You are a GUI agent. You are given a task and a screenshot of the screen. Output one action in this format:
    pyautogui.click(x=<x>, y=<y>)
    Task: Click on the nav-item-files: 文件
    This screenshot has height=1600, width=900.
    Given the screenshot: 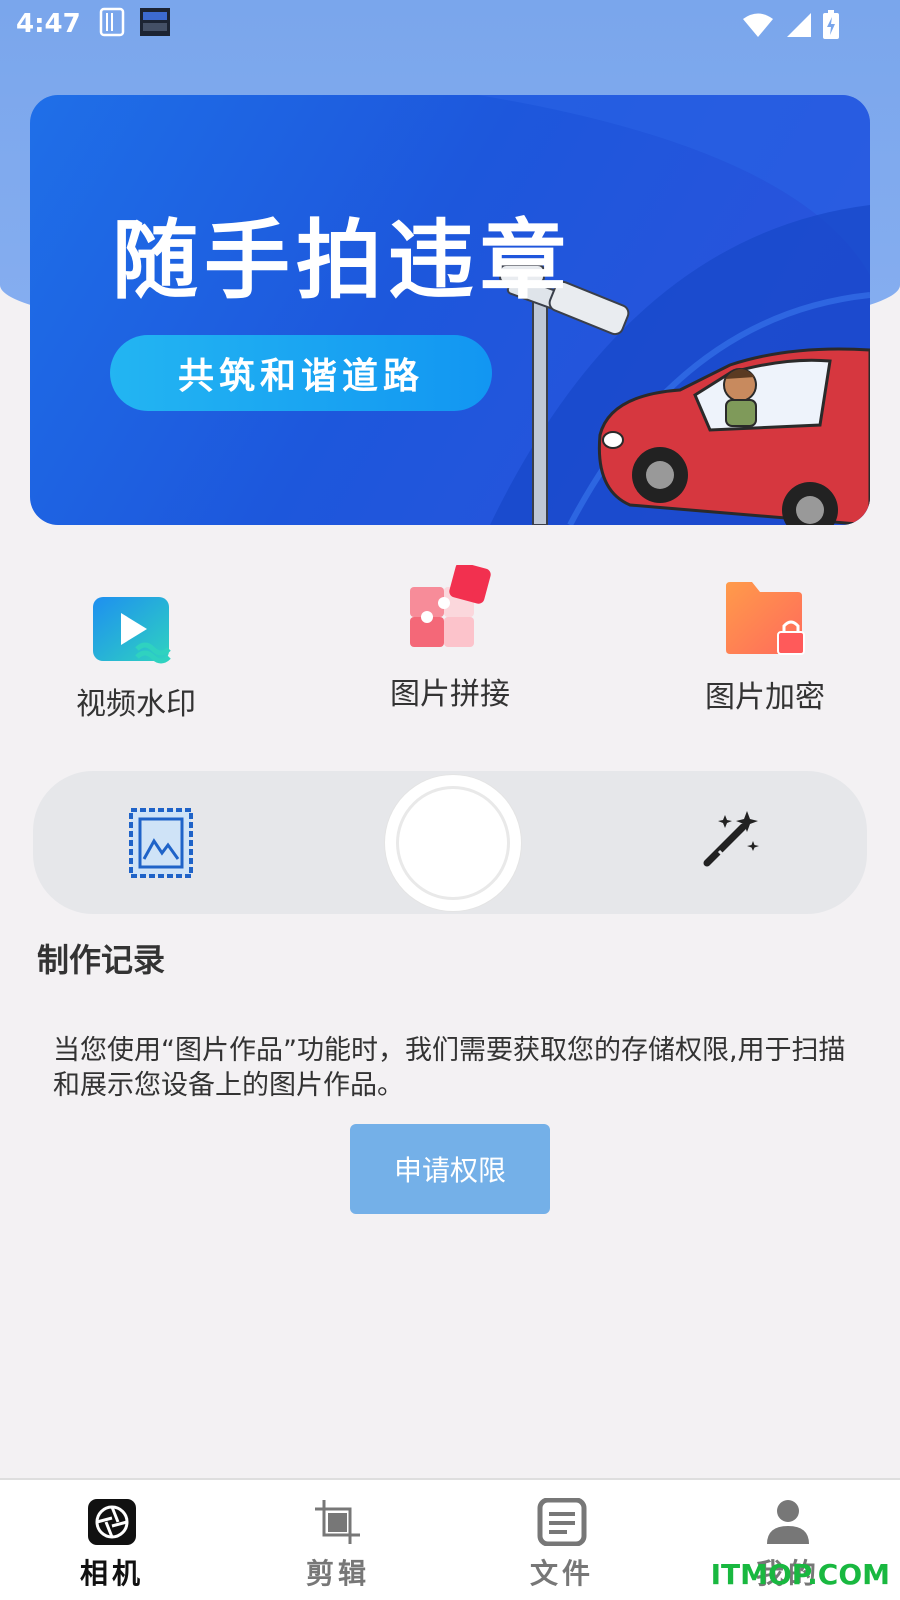 What is the action you would take?
    pyautogui.click(x=562, y=1544)
    